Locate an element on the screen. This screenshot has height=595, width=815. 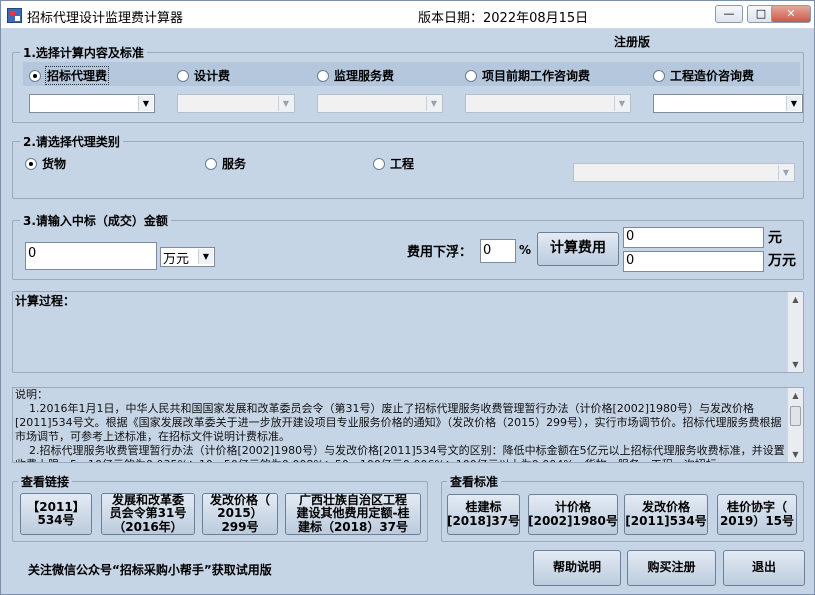
edition-label: 注册版 is located at coordinates (632, 42).